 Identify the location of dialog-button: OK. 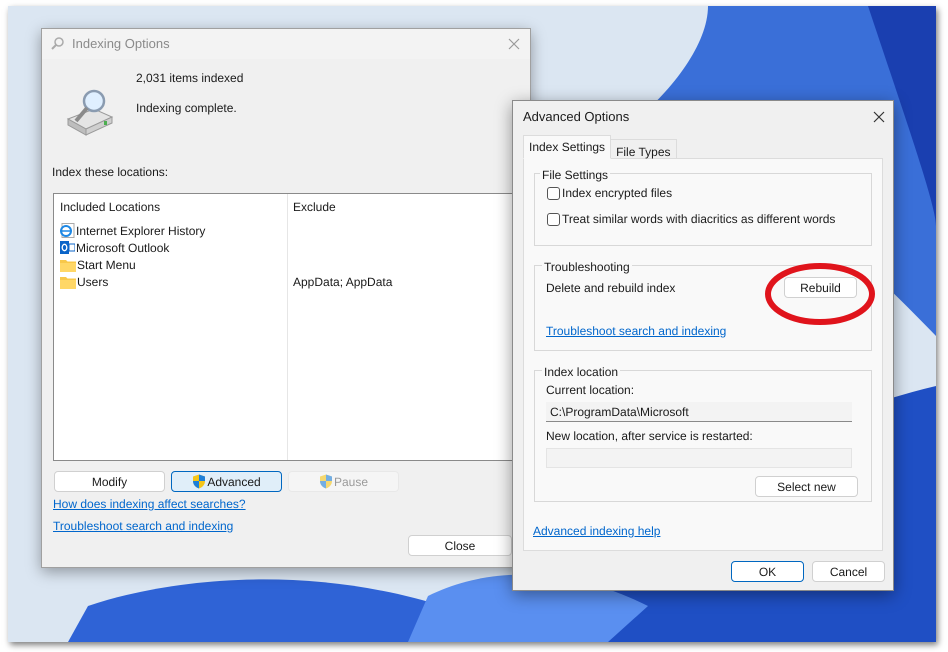
(767, 571).